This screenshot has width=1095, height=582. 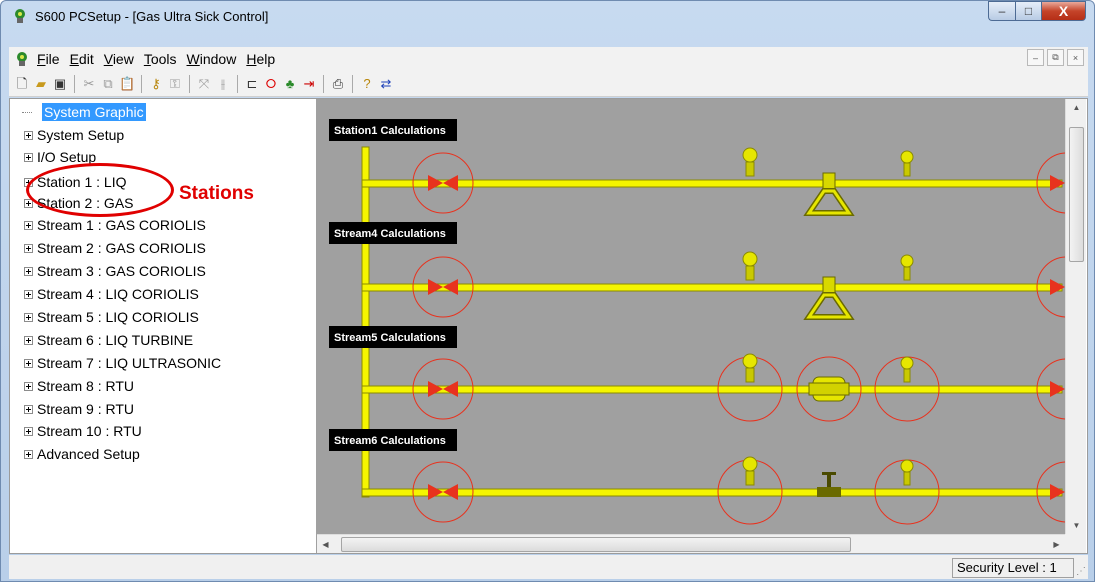 What do you see at coordinates (119, 59) in the screenshot?
I see `menu-view: View` at bounding box center [119, 59].